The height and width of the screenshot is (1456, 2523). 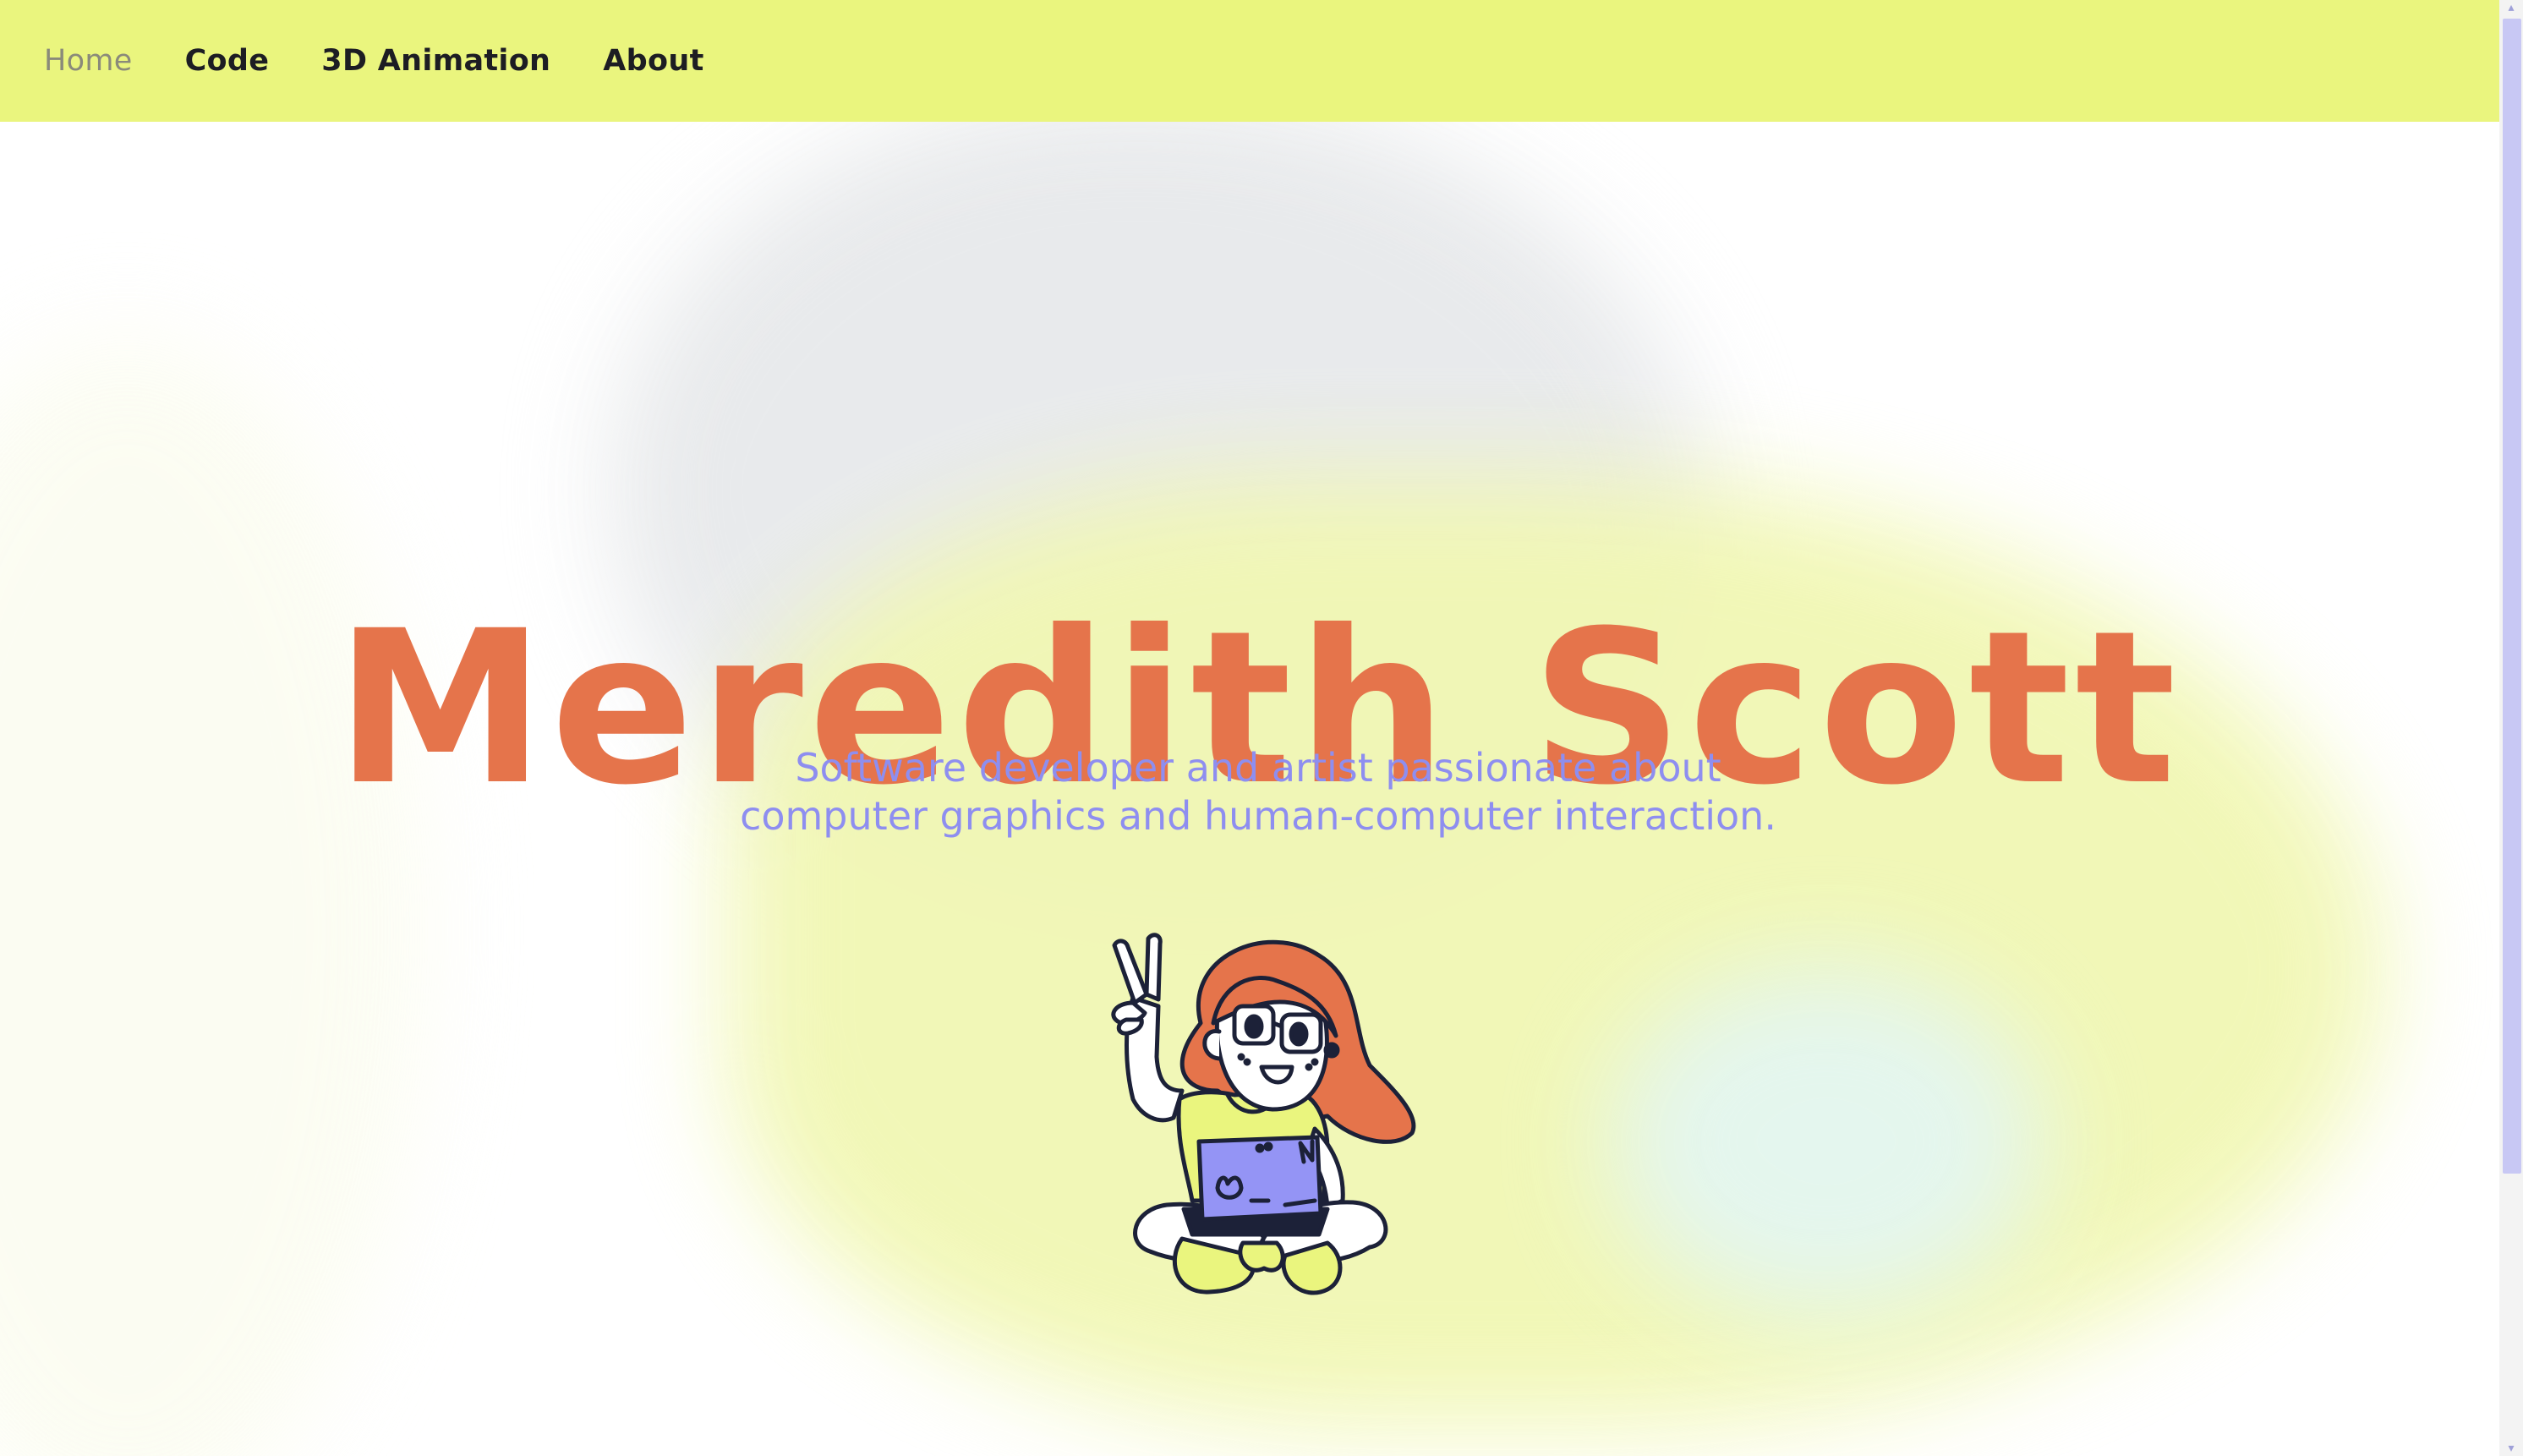 I want to click on nav-item-home: Home, so click(x=88, y=61).